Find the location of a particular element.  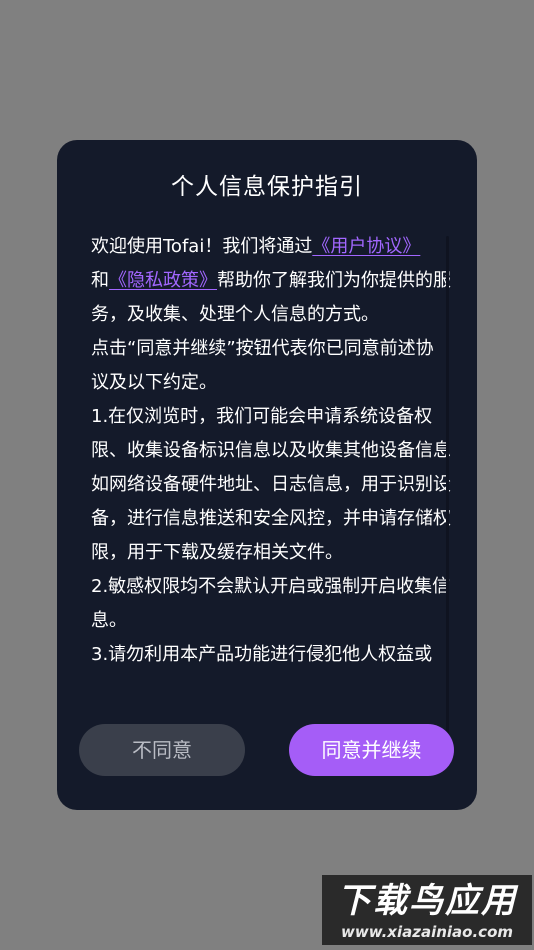

content-scrollbar is located at coordinates (447, 501).